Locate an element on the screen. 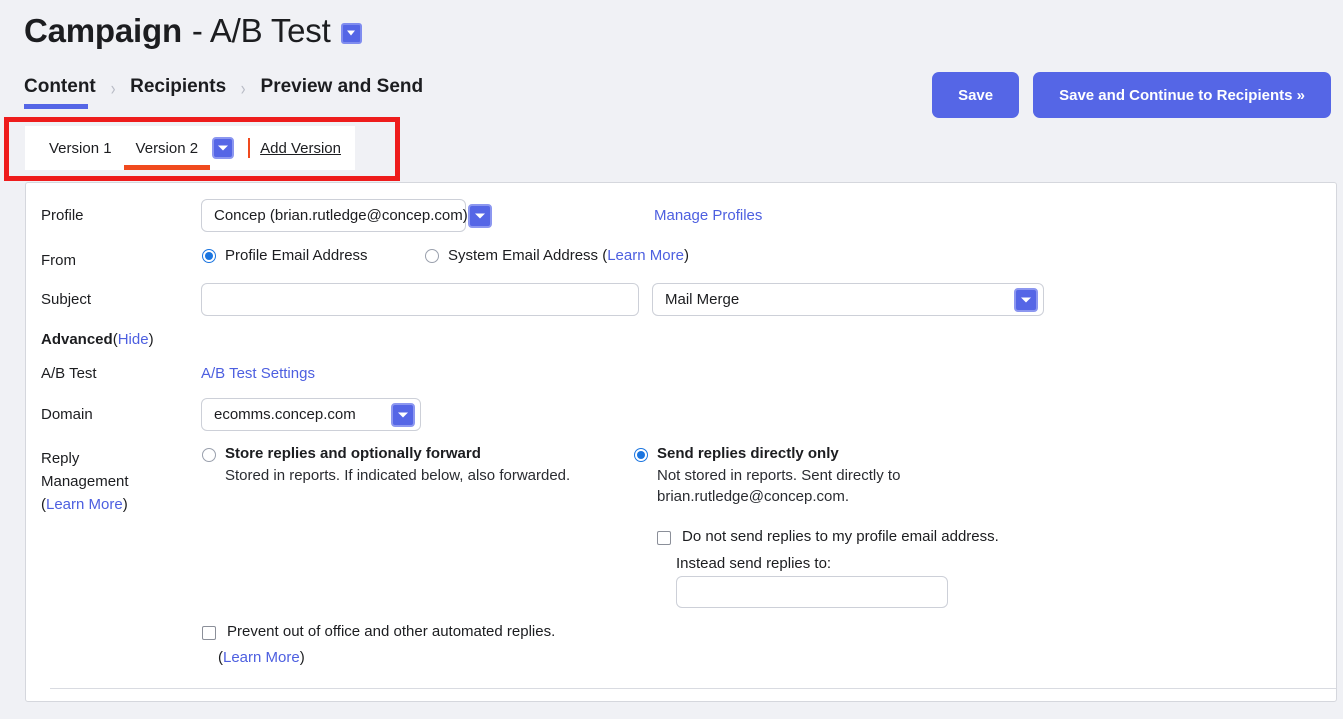  profile-label: Profile is located at coordinates (62, 215).